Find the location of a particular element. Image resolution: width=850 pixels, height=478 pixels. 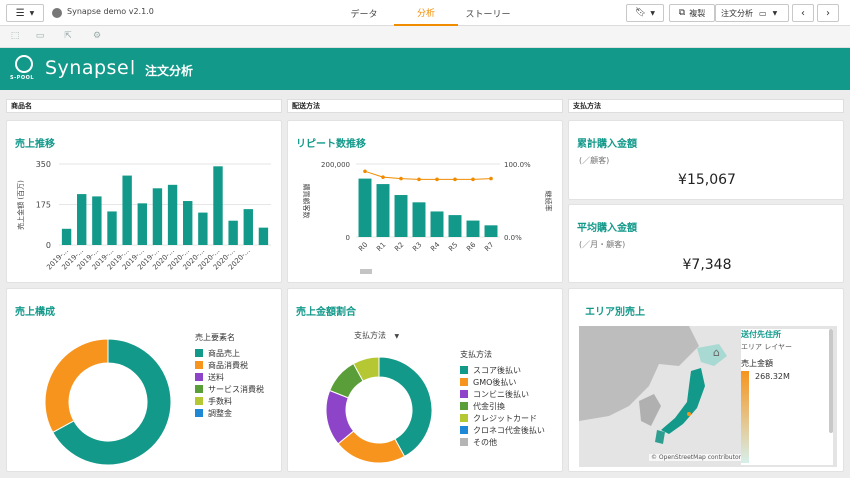

card-title: 売上構成 is located at coordinates (35, 312).